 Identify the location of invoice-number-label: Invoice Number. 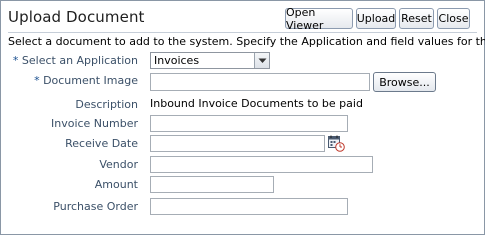
(94, 123).